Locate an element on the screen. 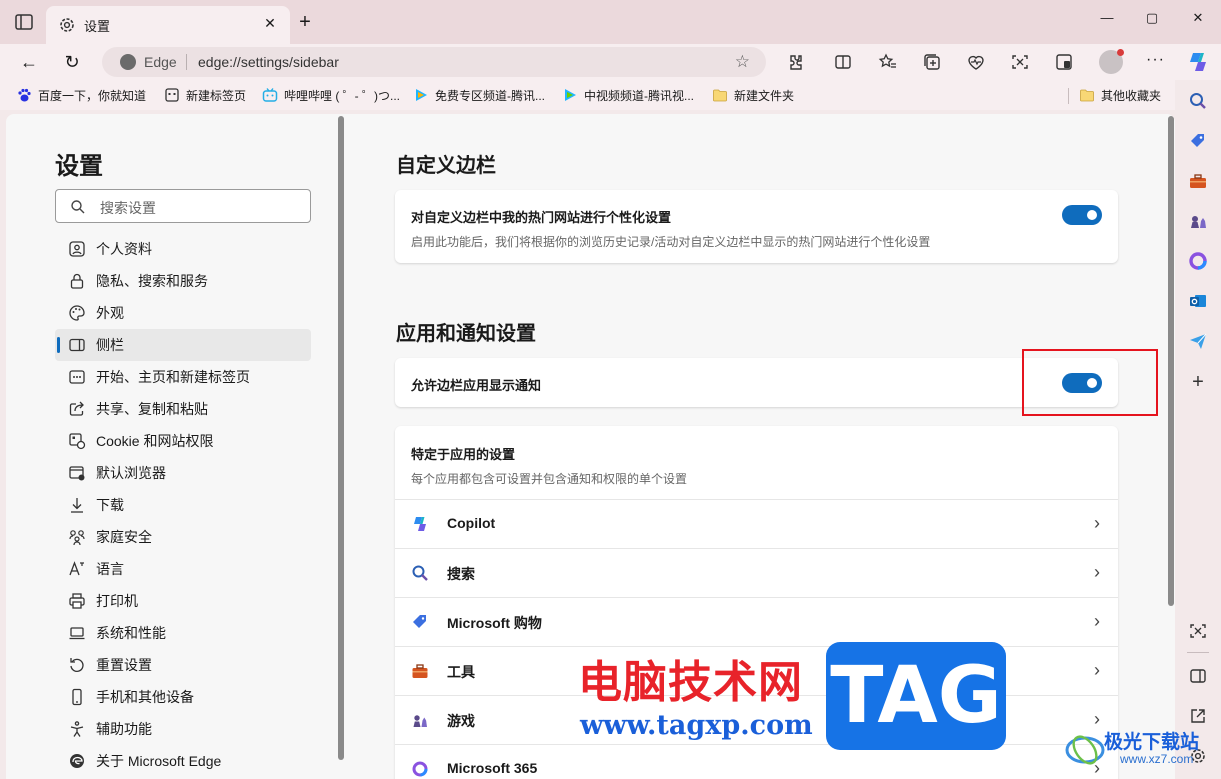  browser-icon is located at coordinates (77, 473).